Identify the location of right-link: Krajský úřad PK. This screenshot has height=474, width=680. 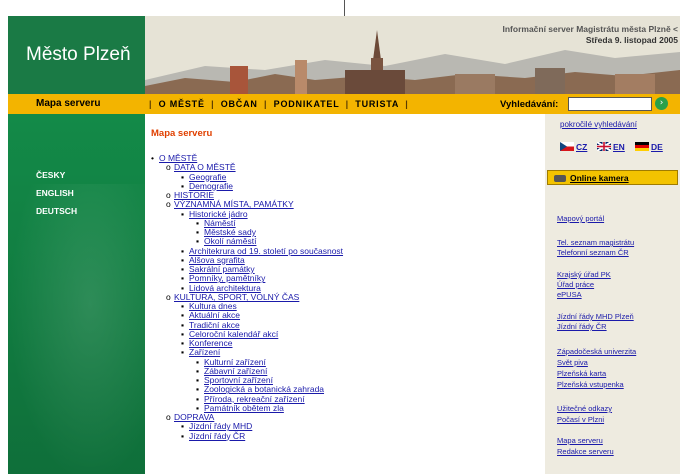
(584, 274).